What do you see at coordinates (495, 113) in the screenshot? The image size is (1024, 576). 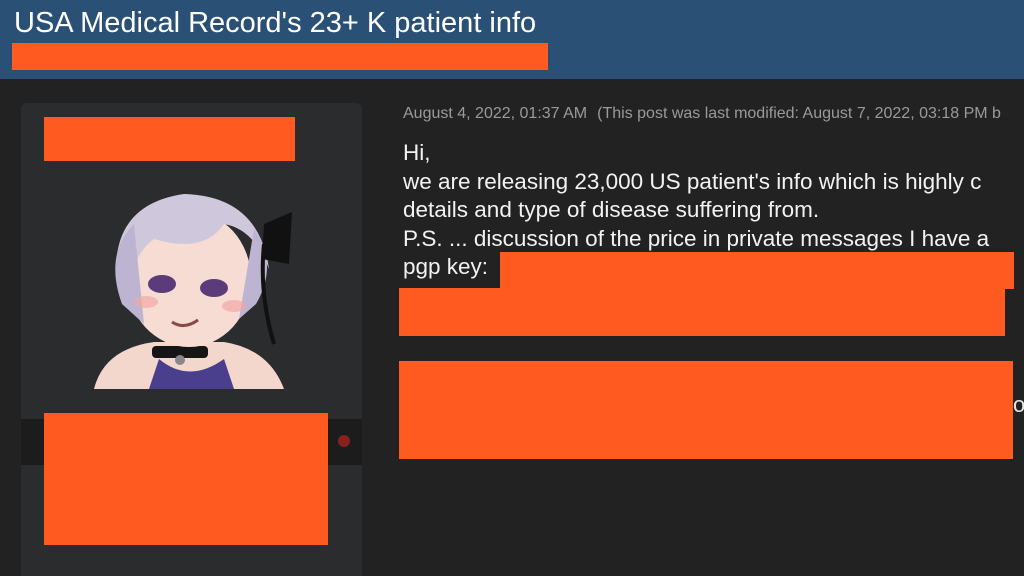 I see `post-date: August 4, 2022, 01:37 AM` at bounding box center [495, 113].